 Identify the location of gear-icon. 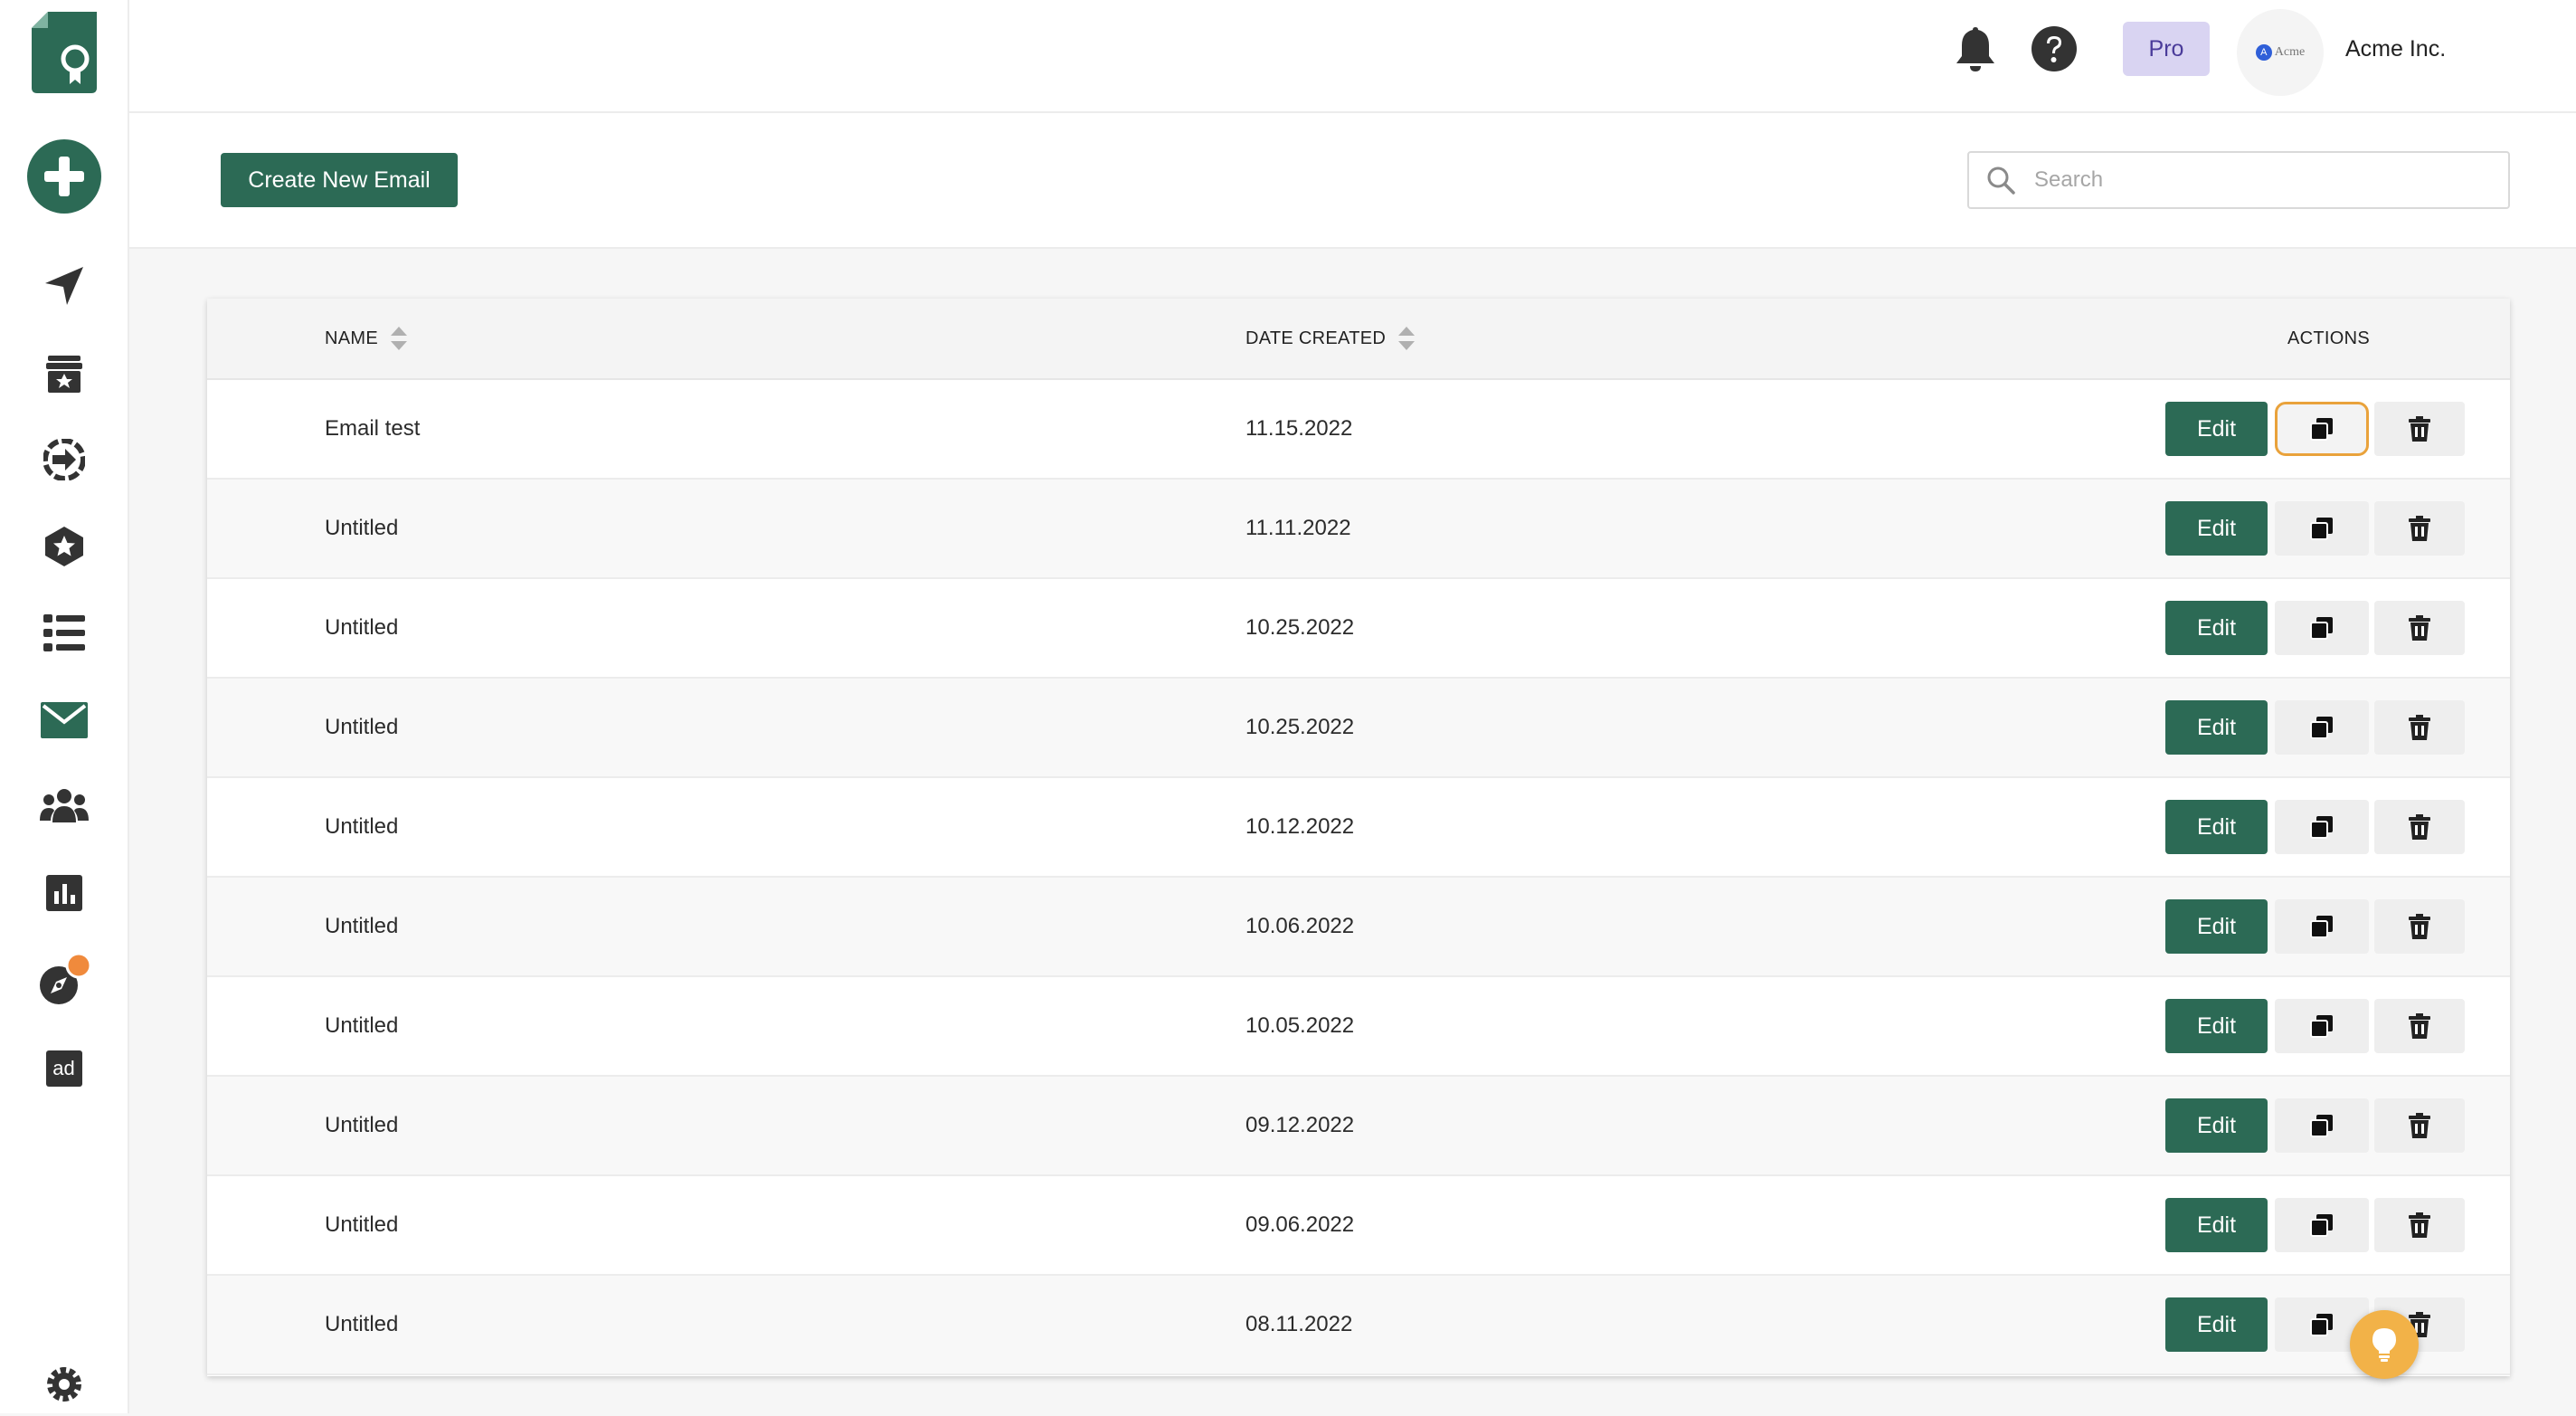
(64, 1384).